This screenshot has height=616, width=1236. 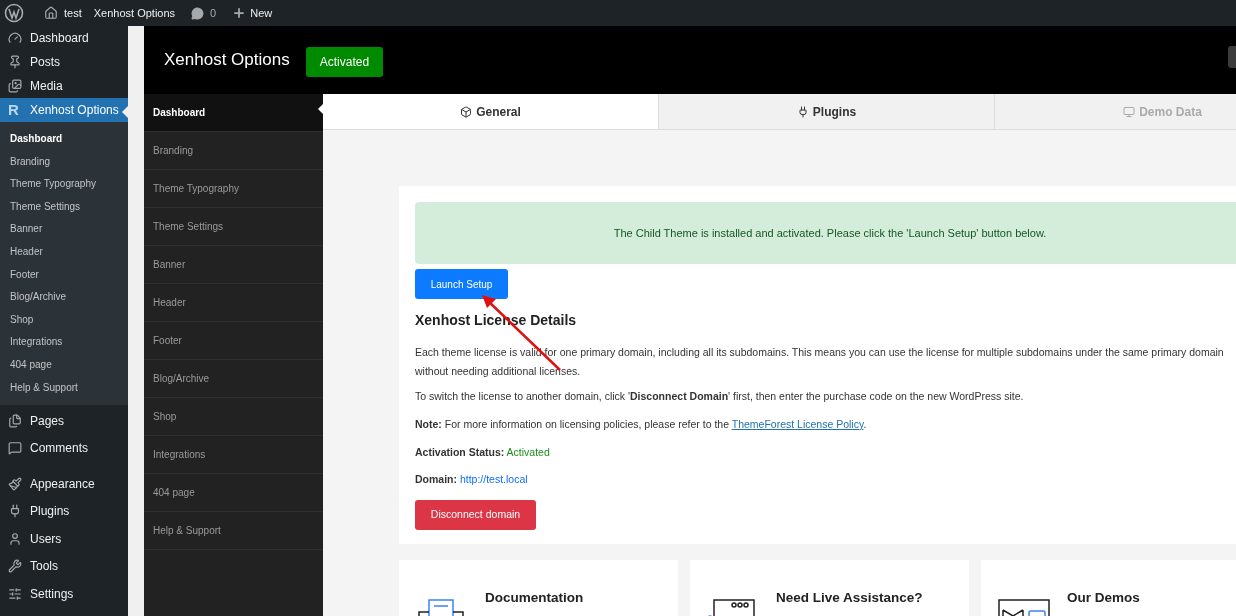 I want to click on disconnect-domain-button: Disconnect domain, so click(x=475, y=515).